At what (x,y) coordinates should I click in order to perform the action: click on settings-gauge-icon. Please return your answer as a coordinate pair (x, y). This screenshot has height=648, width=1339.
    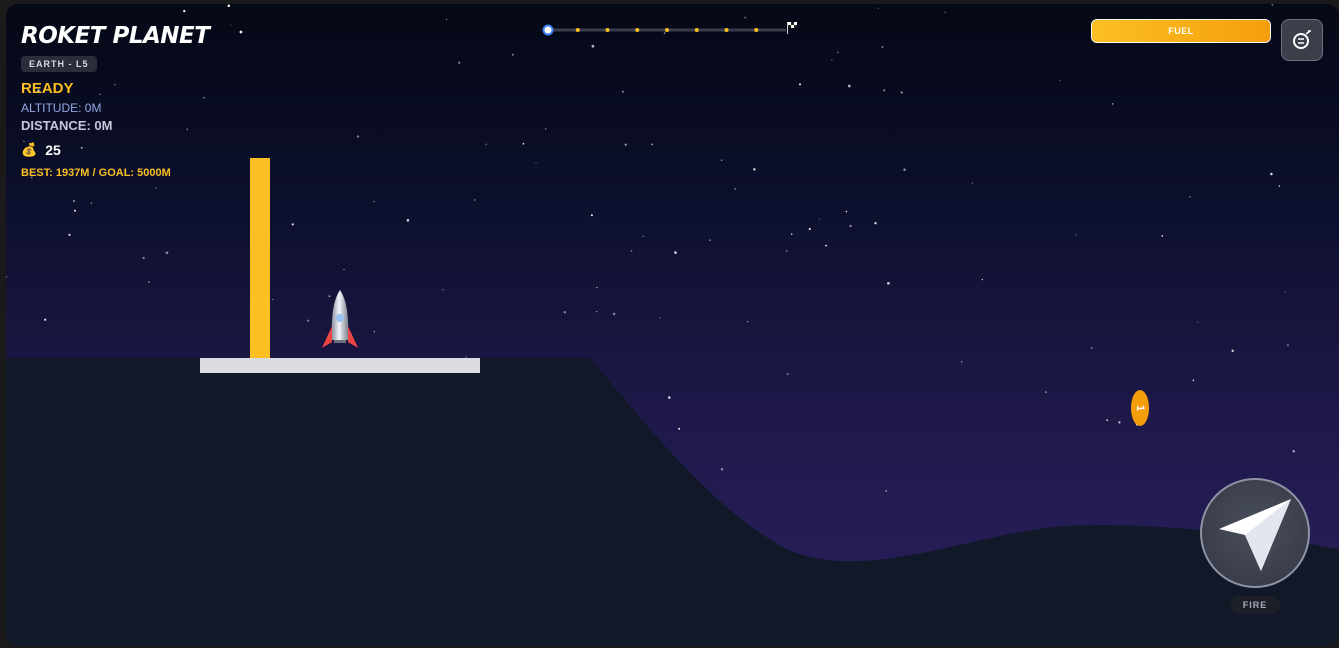
    Looking at the image, I should click on (1302, 39).